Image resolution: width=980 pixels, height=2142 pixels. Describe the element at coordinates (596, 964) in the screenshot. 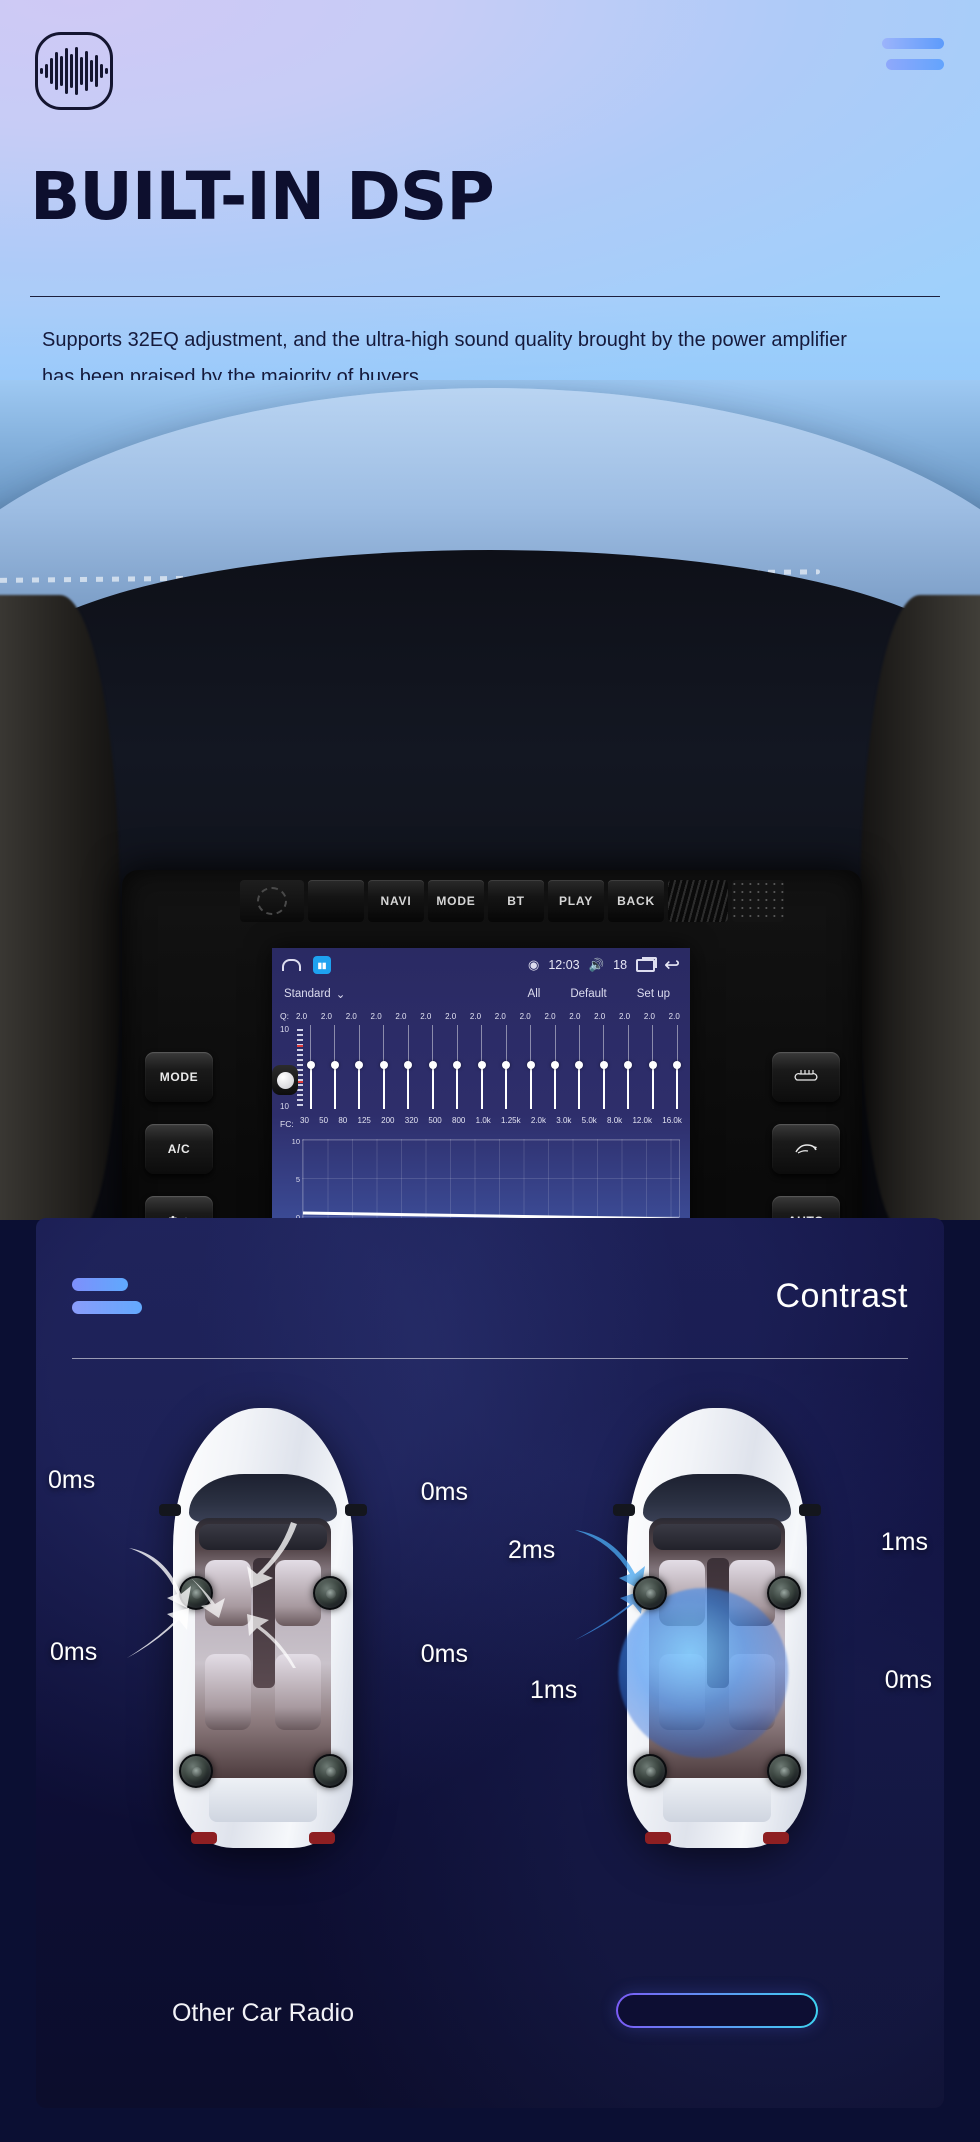

I see `volume-icon: 🔊` at that location.